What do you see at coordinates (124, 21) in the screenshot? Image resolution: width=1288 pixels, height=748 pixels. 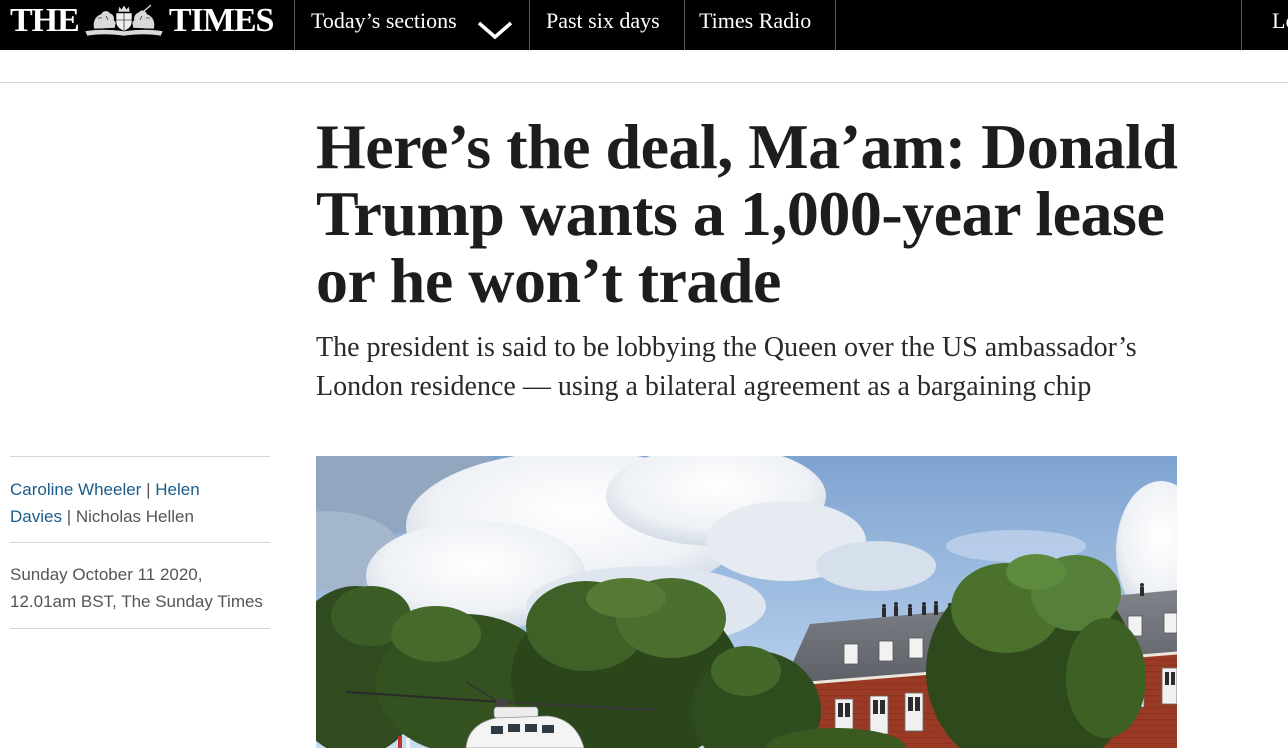 I see `royal-crest-icon` at bounding box center [124, 21].